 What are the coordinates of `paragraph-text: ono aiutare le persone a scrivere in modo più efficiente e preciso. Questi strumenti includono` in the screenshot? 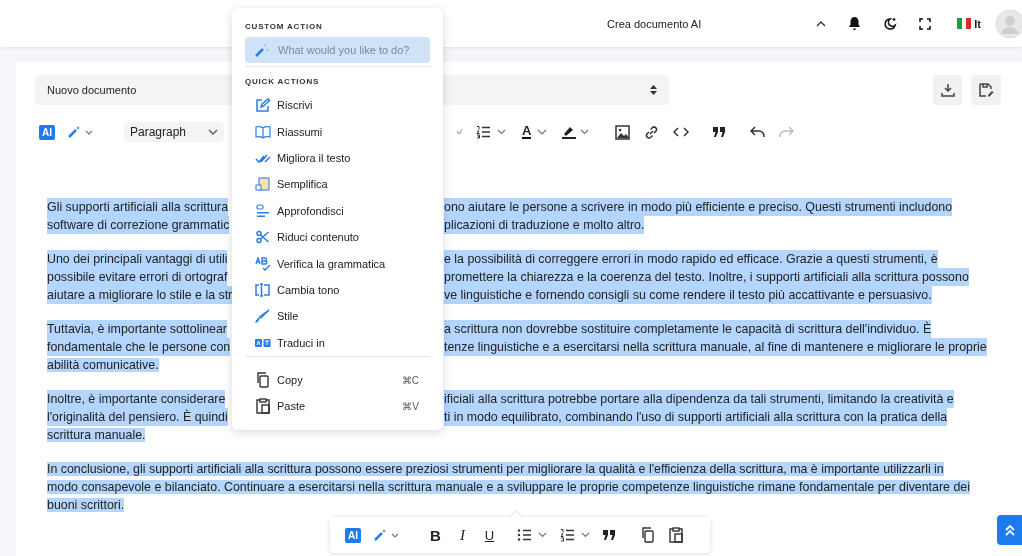 It's located at (698, 207).